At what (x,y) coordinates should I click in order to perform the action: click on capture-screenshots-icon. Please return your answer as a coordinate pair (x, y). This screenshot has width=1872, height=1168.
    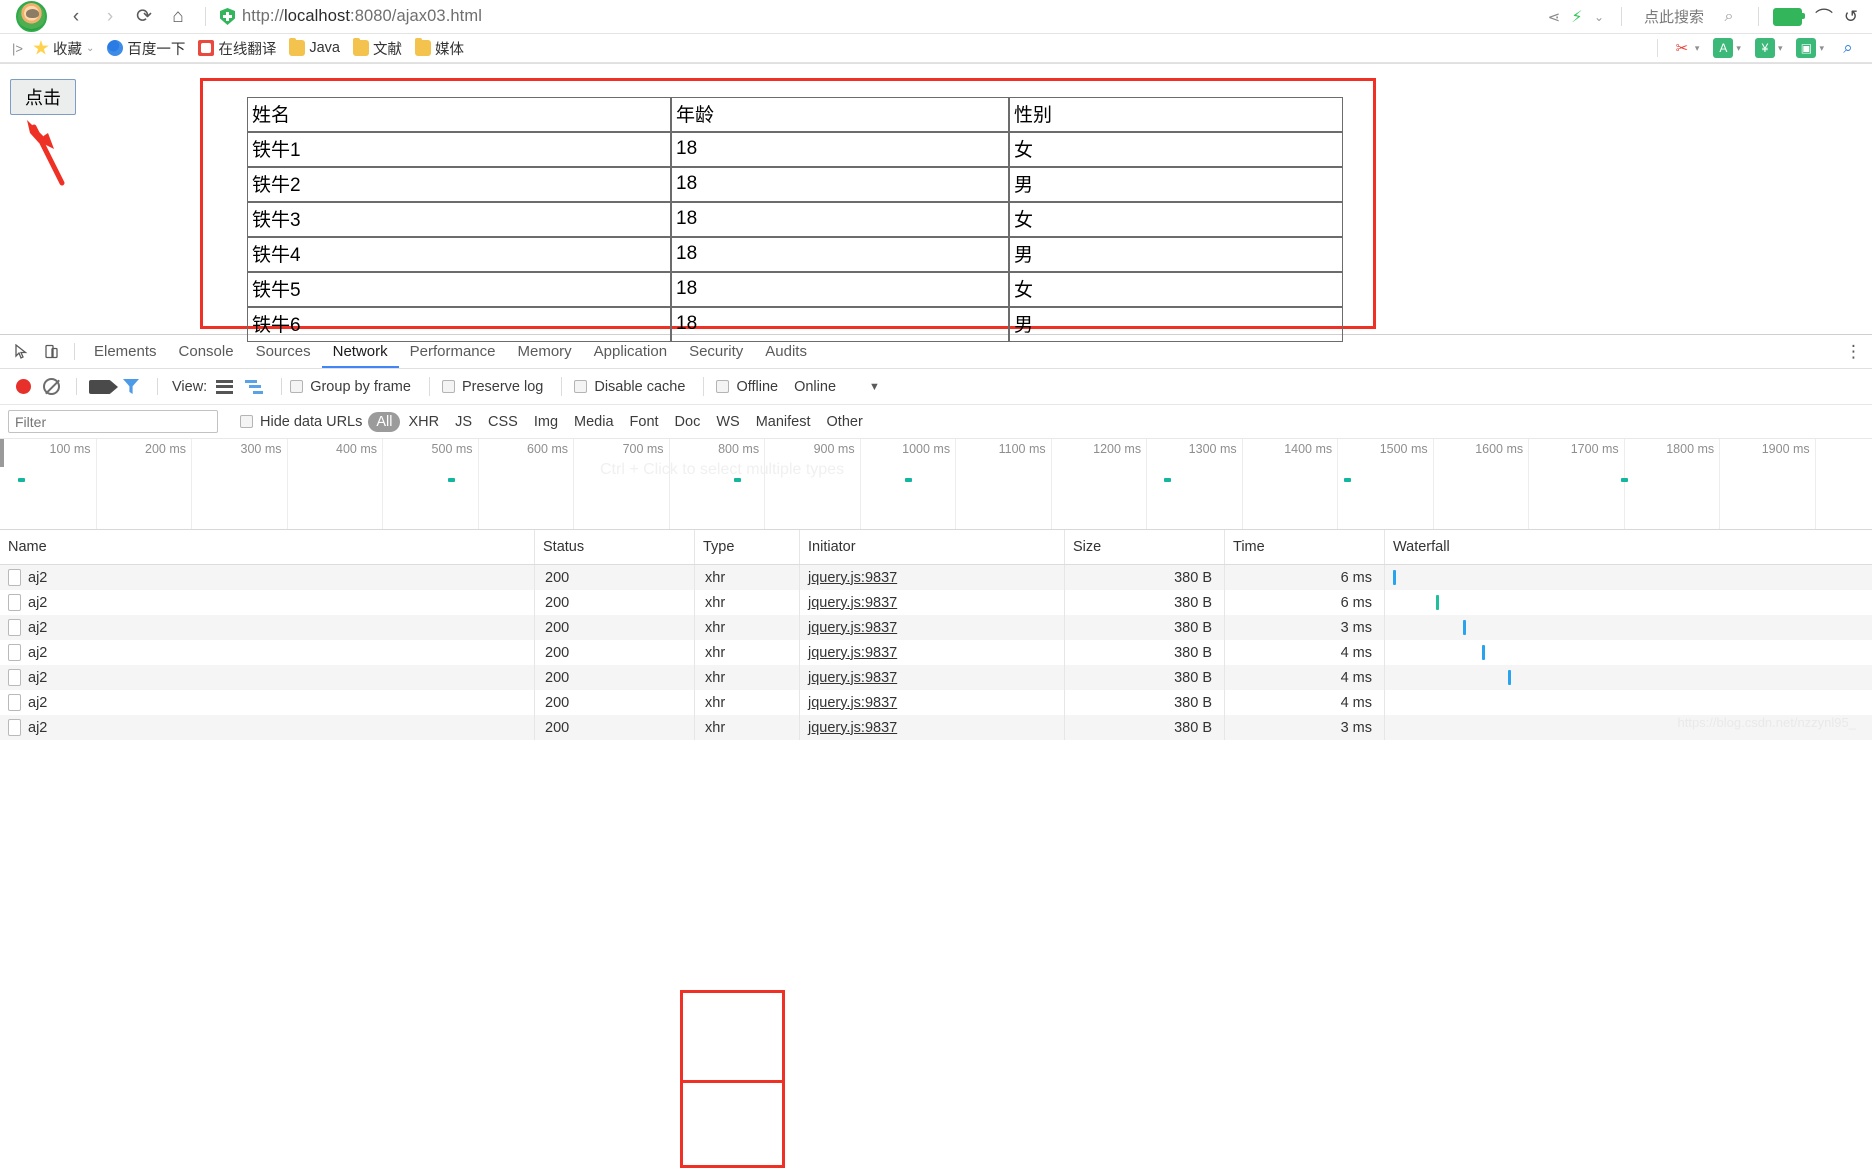
    Looking at the image, I should click on (103, 386).